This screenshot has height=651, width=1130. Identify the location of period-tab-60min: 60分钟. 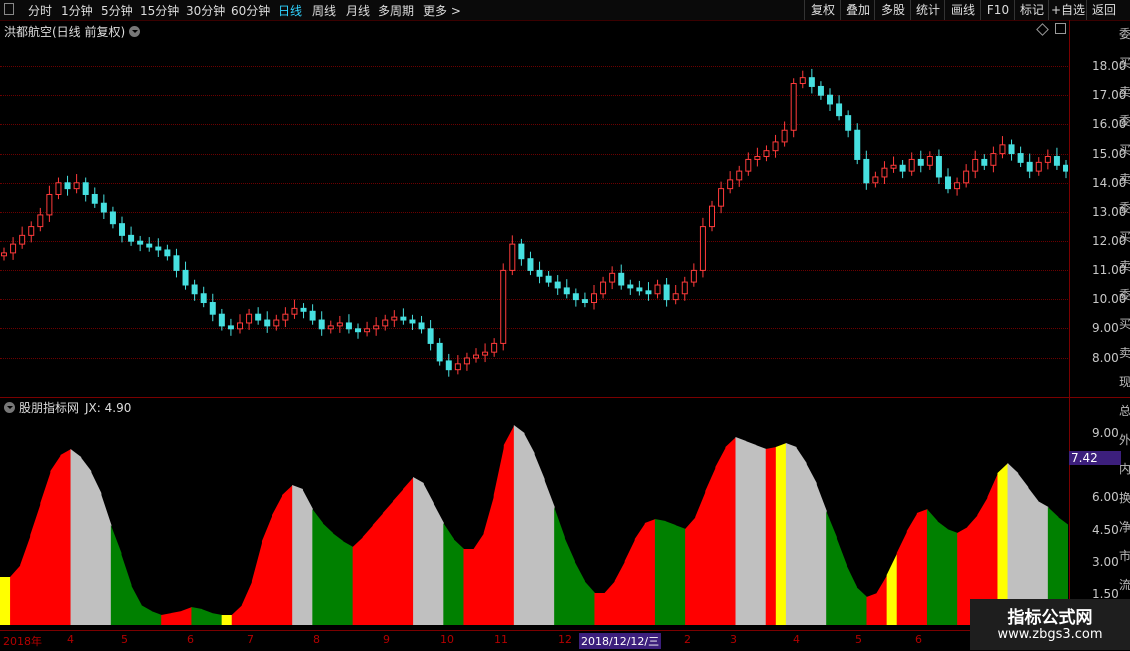
(250, 10).